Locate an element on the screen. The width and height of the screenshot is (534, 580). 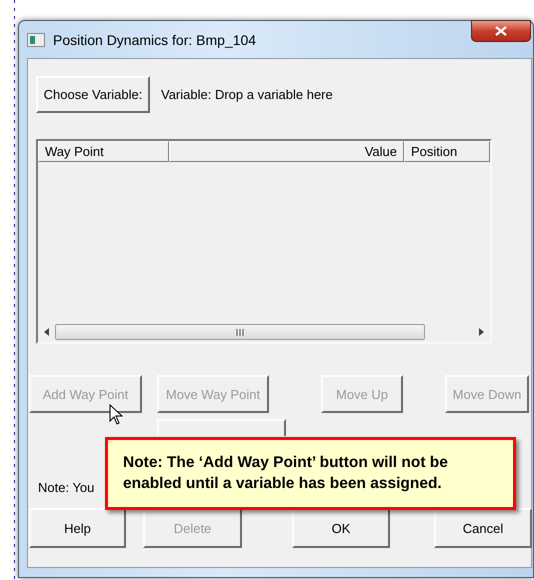
close-icon is located at coordinates (501, 31).